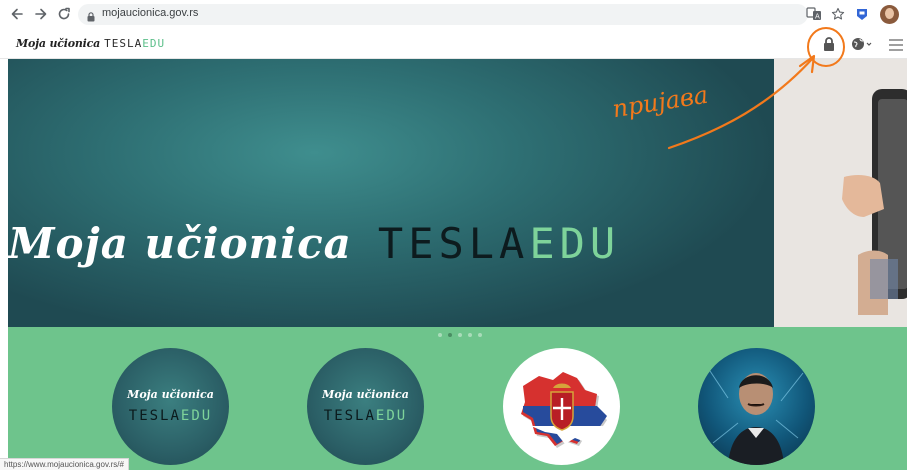  I want to click on serbia-map-image, so click(564, 410).